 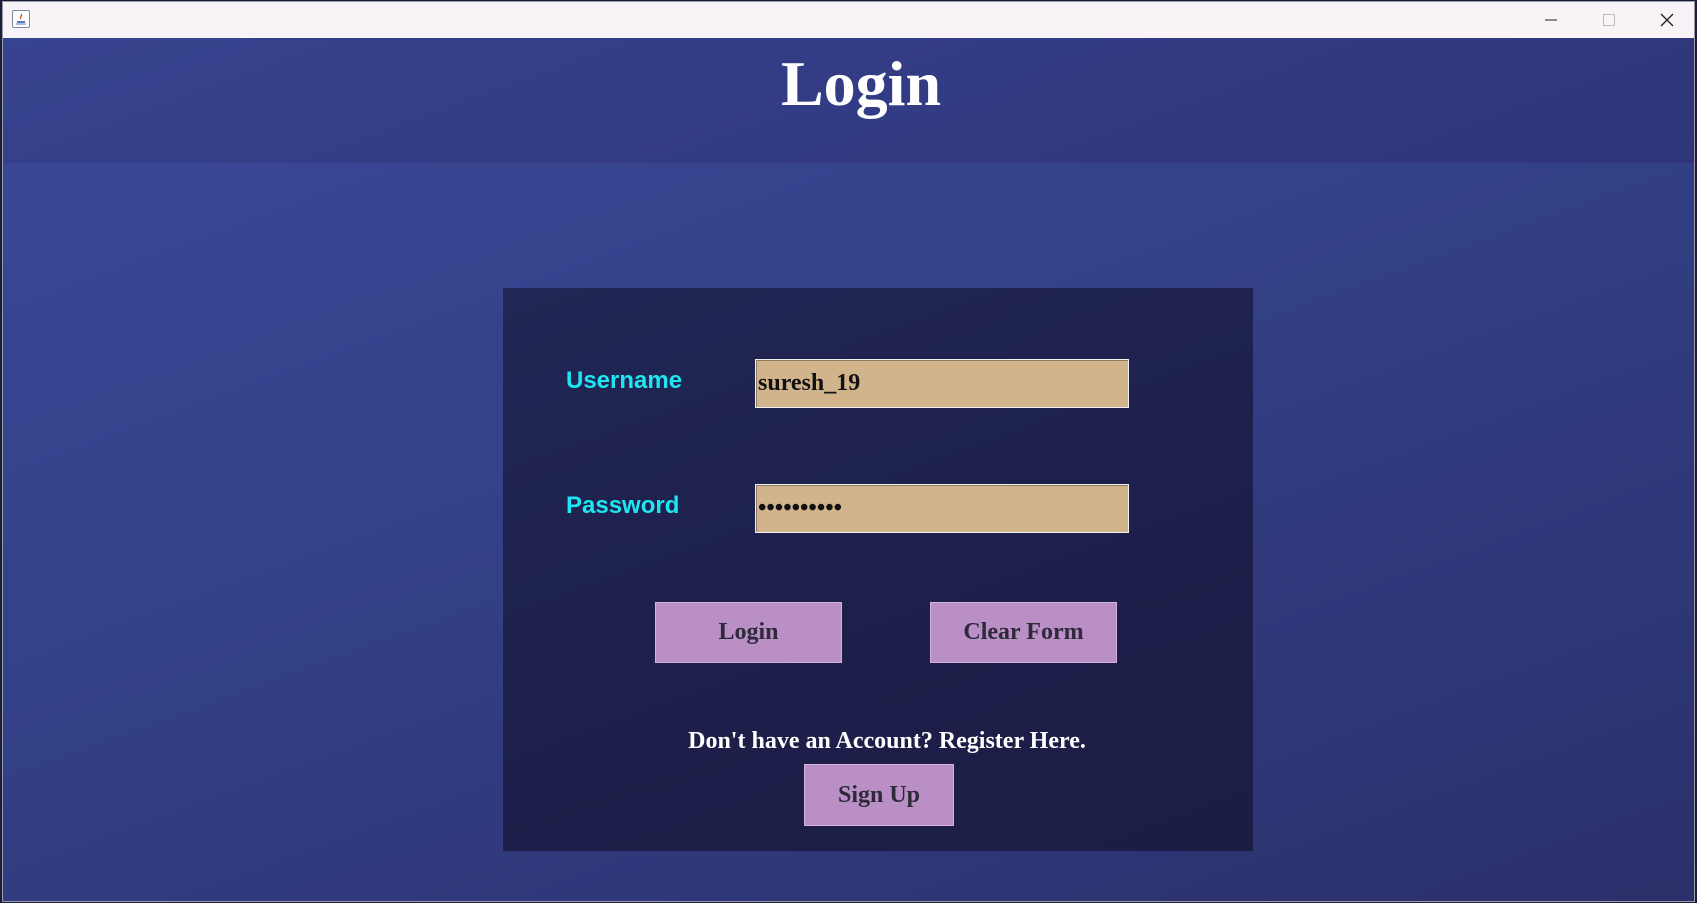 I want to click on java-icon, so click(x=21, y=19).